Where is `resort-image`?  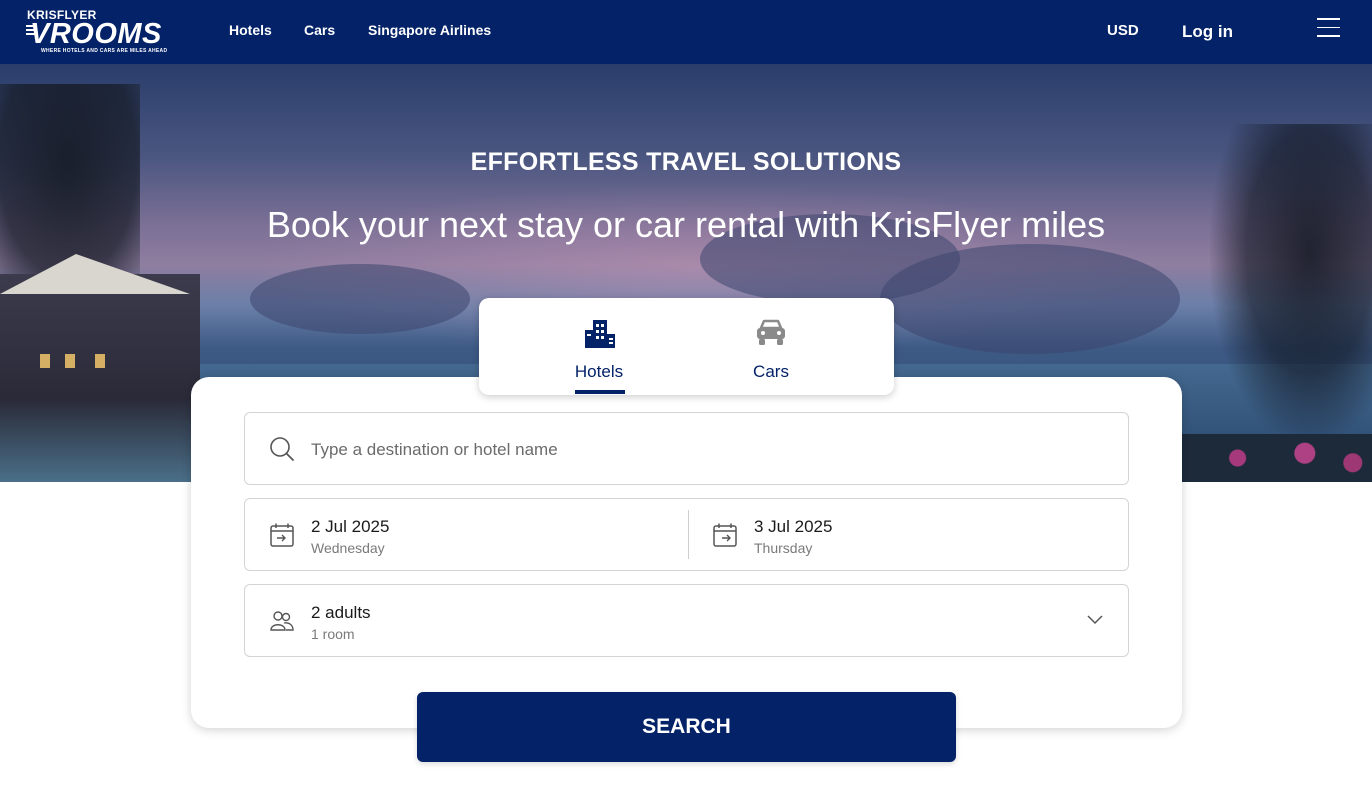 resort-image is located at coordinates (100, 378).